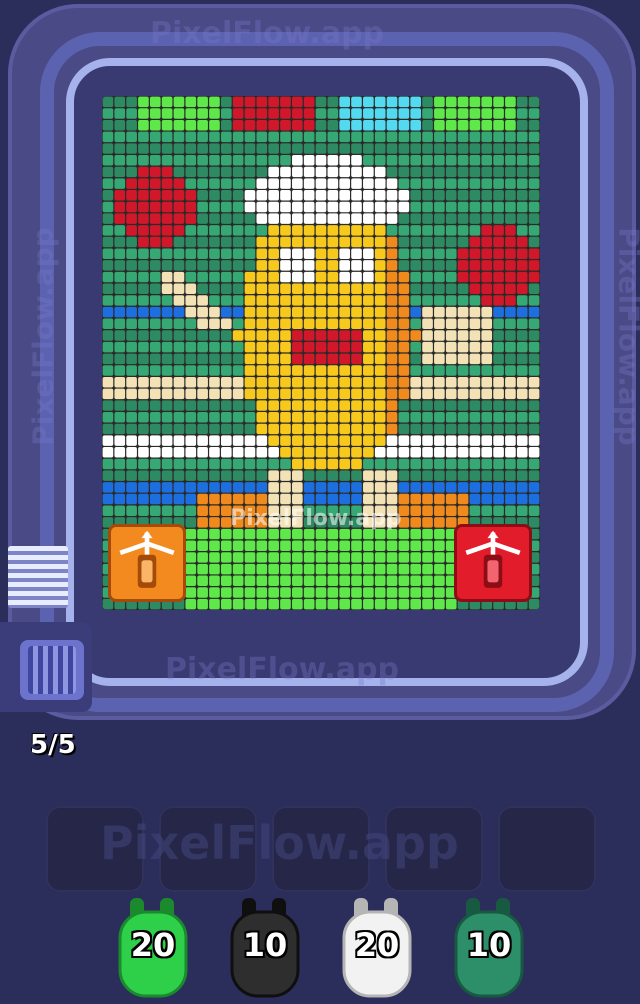  I want to click on orange-shooter, so click(147, 563).